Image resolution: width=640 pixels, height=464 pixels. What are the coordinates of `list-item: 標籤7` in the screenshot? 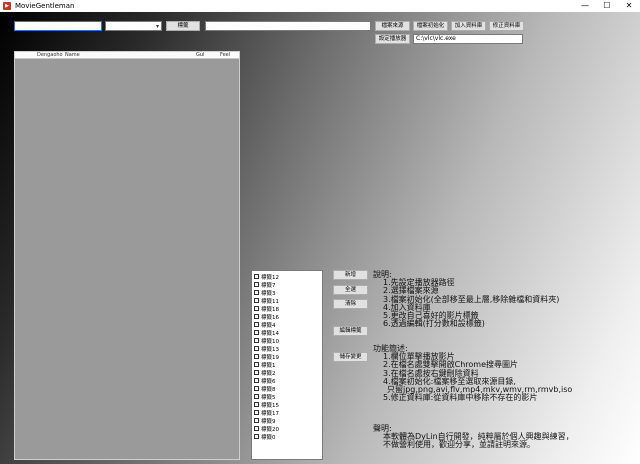 It's located at (265, 285).